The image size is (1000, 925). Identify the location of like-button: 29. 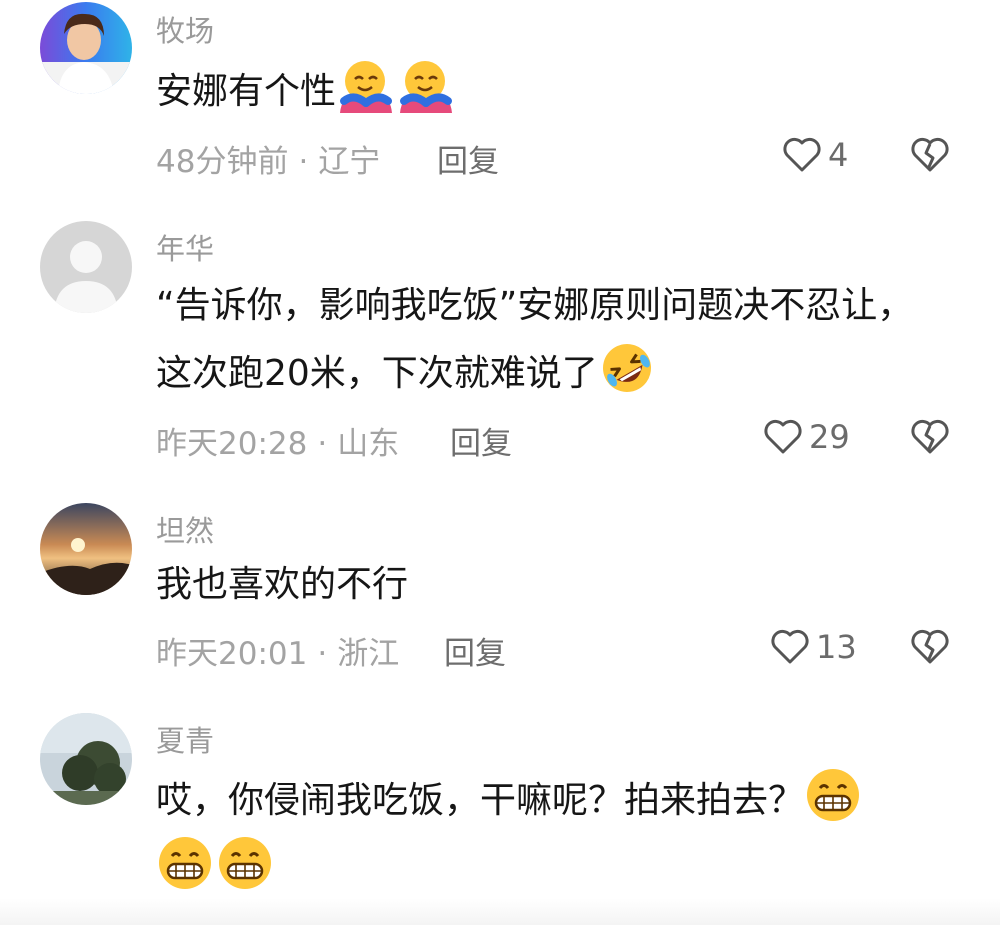
(806, 437).